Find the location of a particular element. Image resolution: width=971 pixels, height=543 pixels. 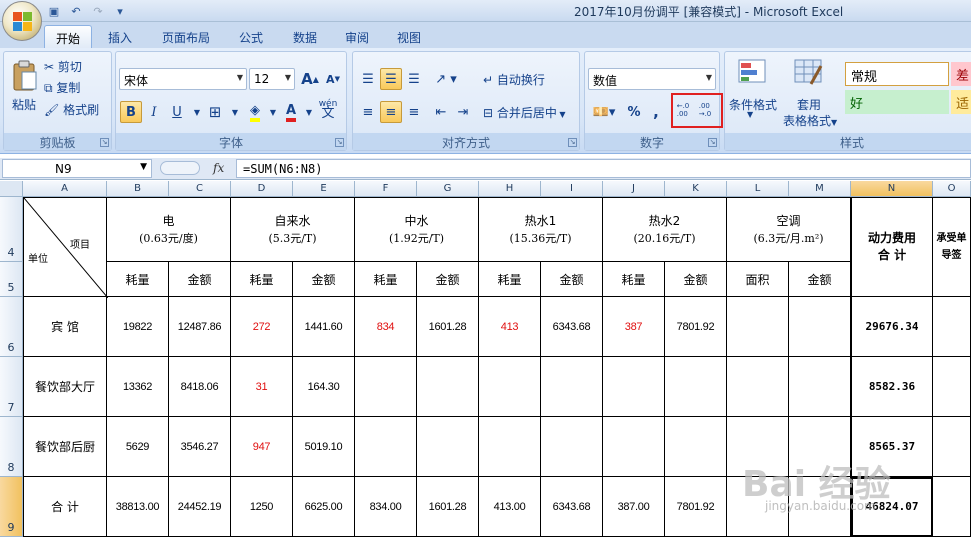

tab-home: 开始 is located at coordinates (68, 36).